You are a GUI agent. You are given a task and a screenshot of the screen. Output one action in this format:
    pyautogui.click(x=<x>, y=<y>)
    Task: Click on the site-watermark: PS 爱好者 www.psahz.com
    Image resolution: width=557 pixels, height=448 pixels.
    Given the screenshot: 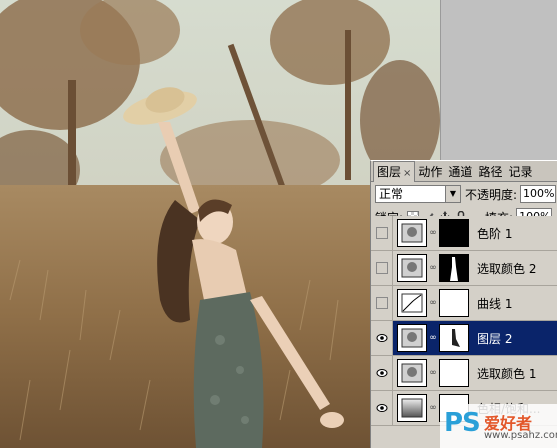 What is the action you would take?
    pyautogui.click(x=498, y=426)
    